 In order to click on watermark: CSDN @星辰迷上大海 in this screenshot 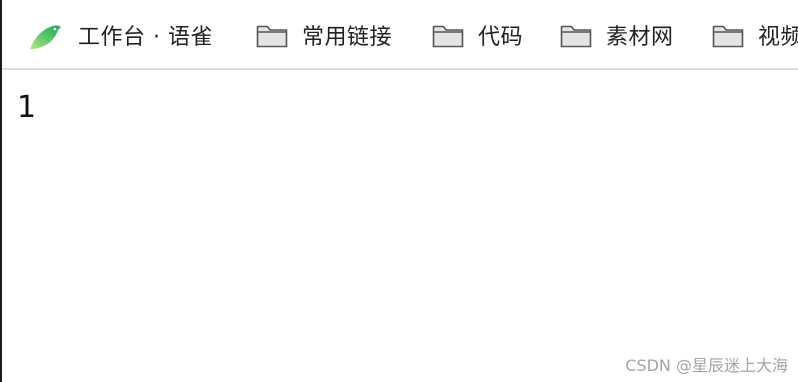, I will do `click(706, 365)`.